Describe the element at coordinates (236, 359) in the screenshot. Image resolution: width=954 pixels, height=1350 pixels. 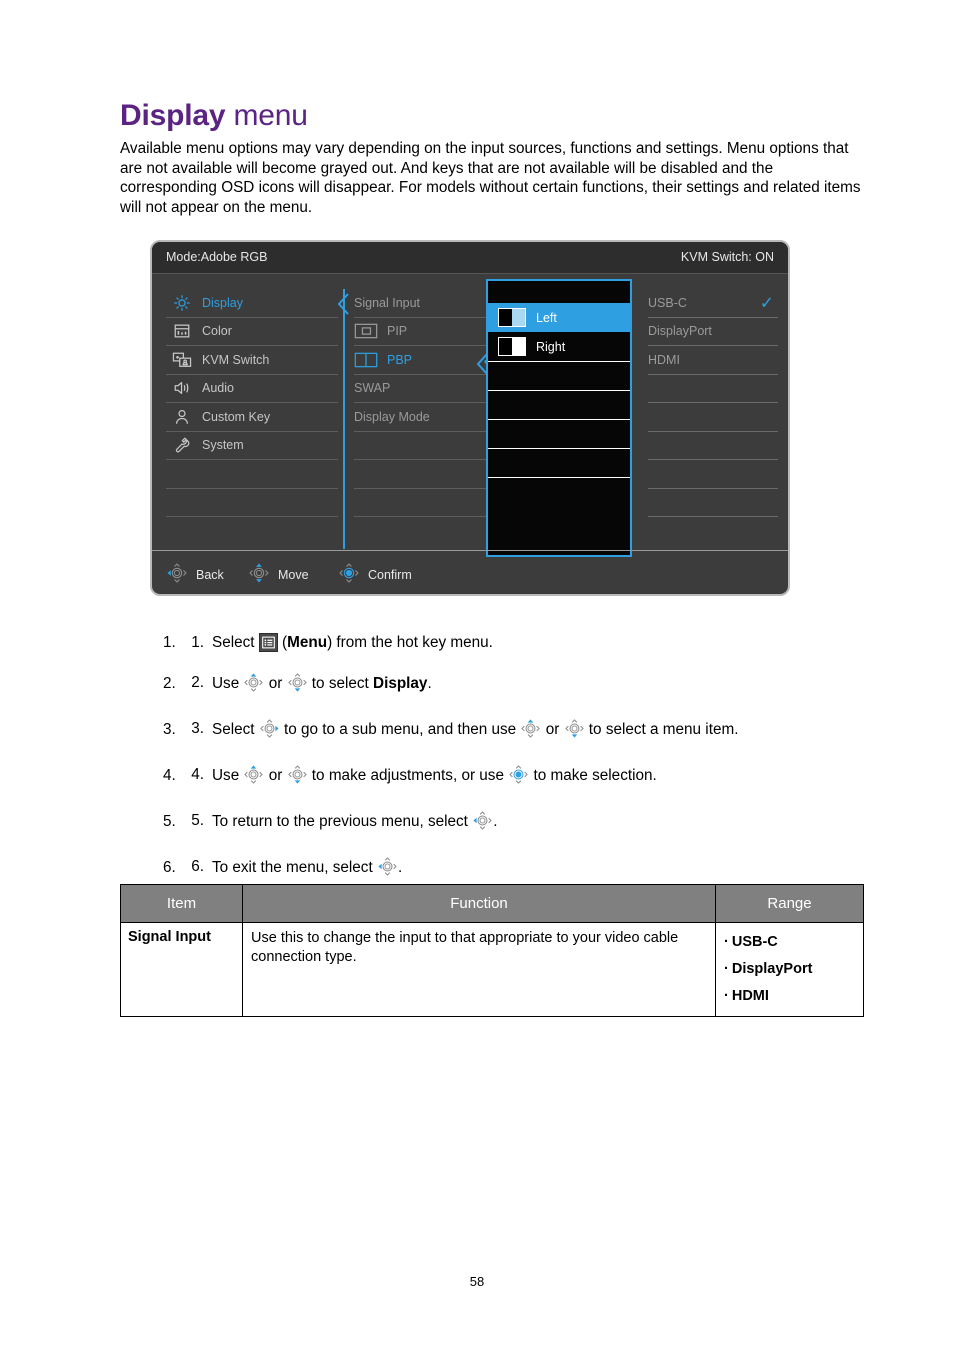
I see `osd-sidebar-item-label: KVM Switch` at that location.